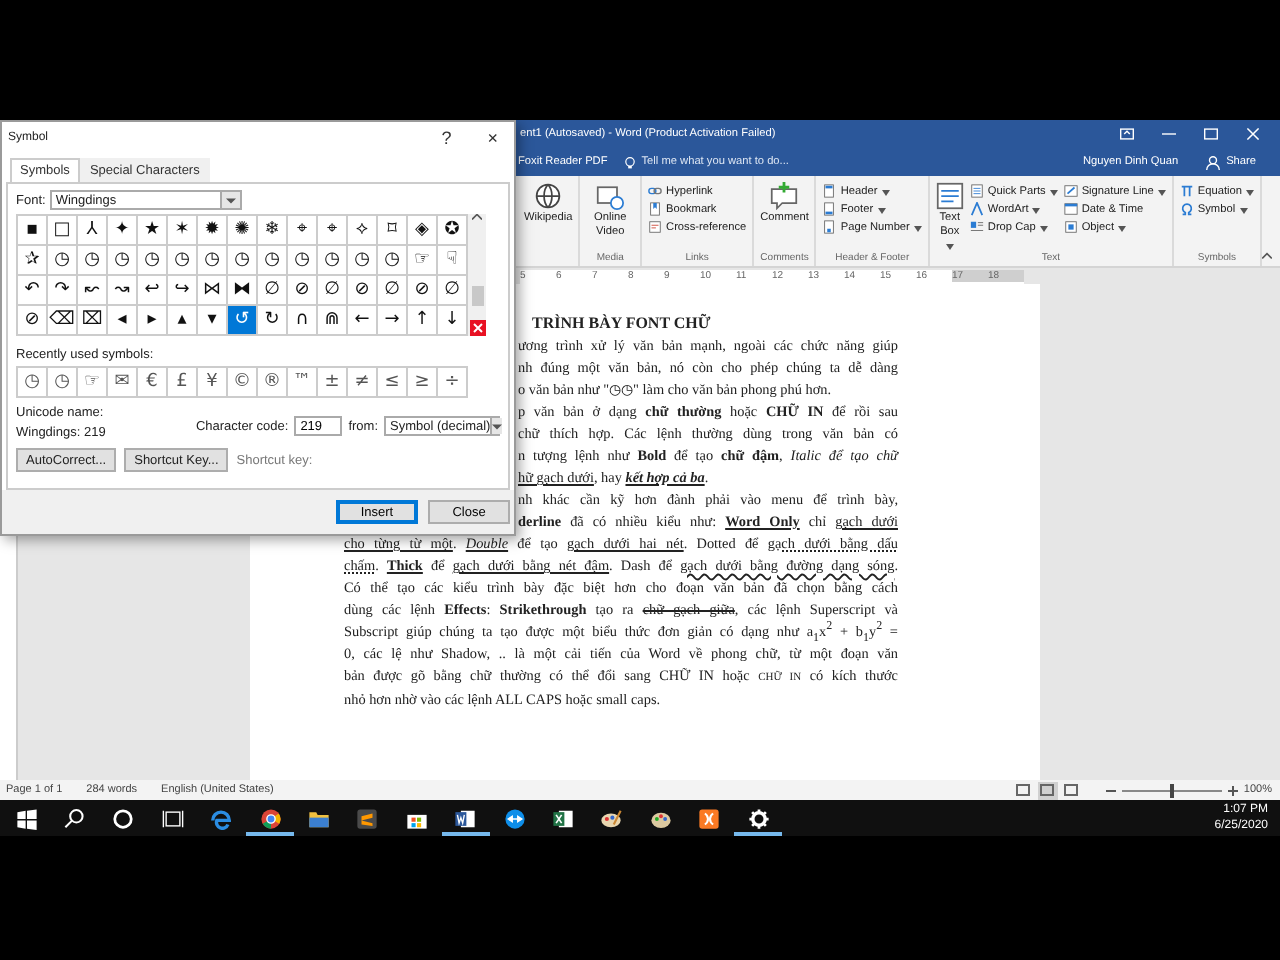  I want to click on teamviewer-icon, so click(514, 818).